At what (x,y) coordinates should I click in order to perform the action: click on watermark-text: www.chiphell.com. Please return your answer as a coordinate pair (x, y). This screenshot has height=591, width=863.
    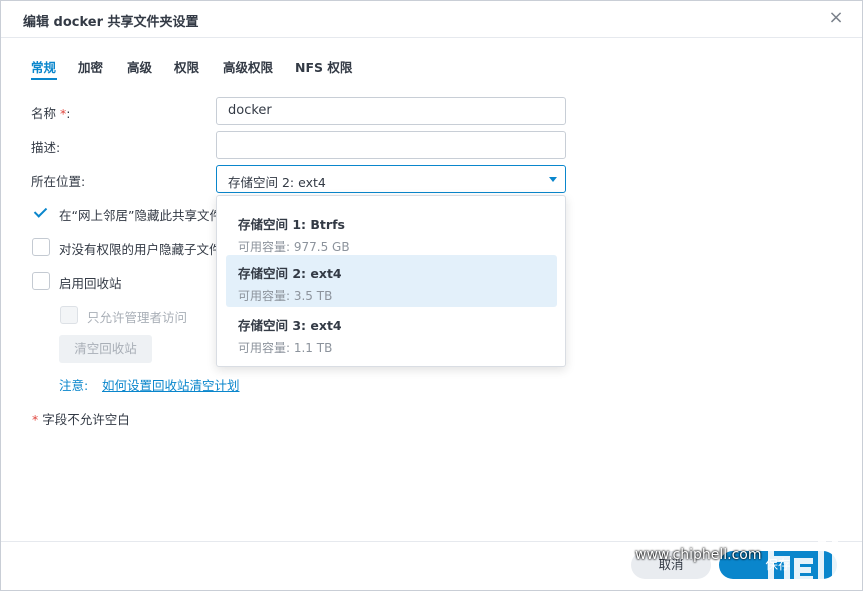
    Looking at the image, I should click on (698, 555).